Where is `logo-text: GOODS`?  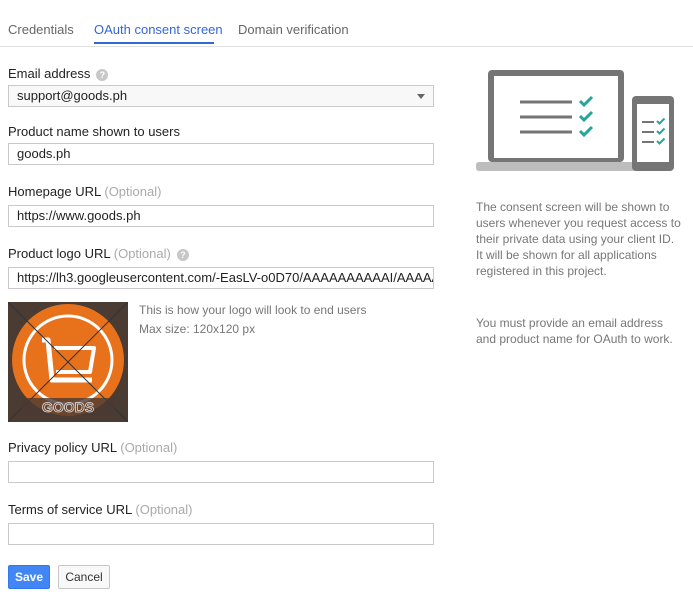
logo-text: GOODS is located at coordinates (68, 407).